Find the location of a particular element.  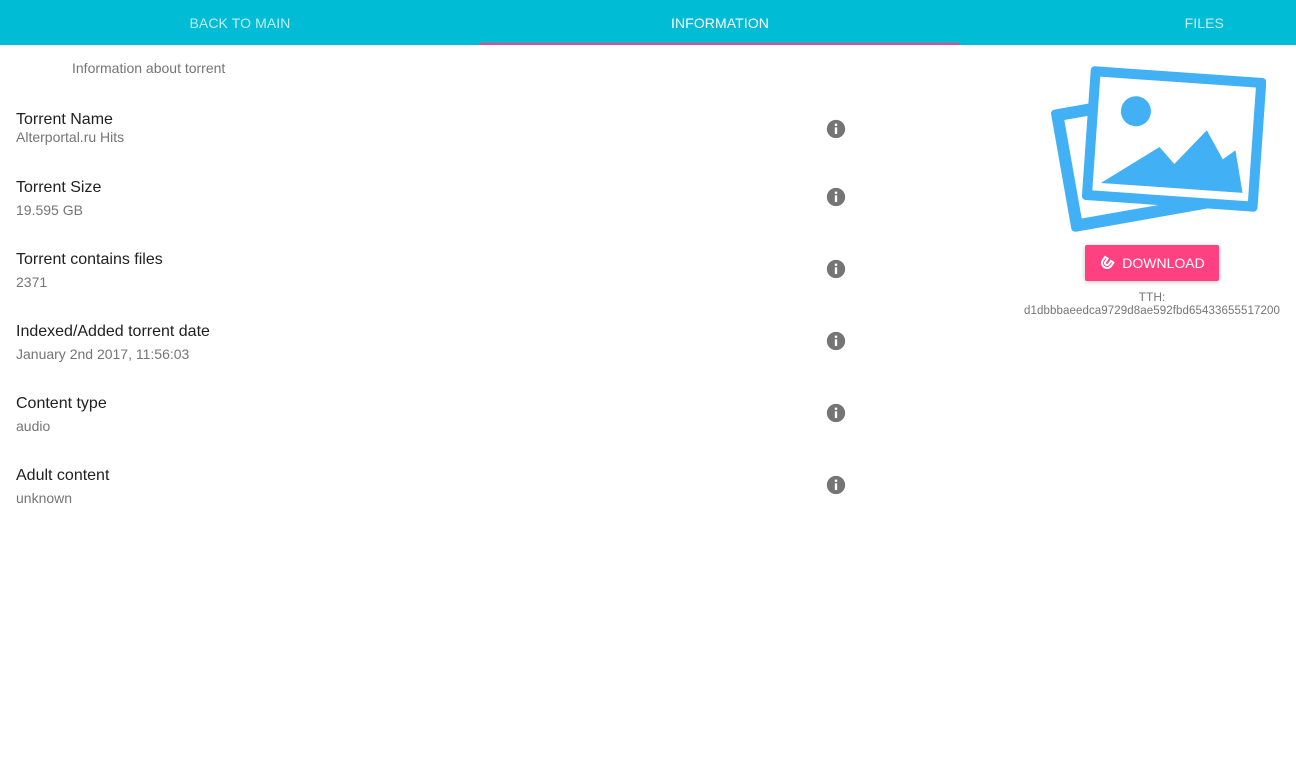

field-value: audio is located at coordinates (33, 426).